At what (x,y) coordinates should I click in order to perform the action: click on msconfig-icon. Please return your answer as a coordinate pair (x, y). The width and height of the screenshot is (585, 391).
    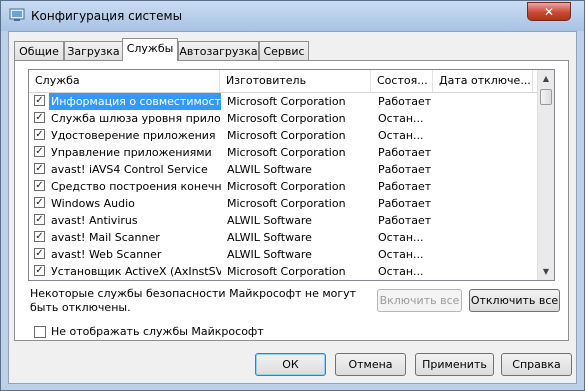
    Looking at the image, I should click on (17, 14).